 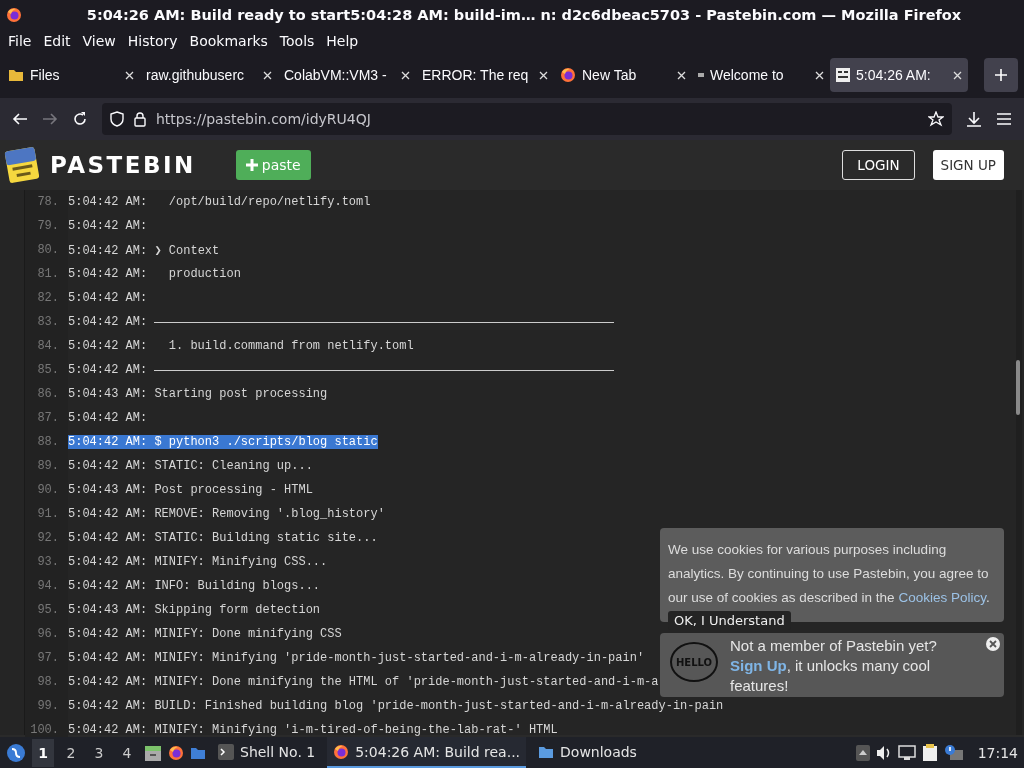 I want to click on signup-text: Not a member of Pastebin yet? Sign Up, it unlocks many cool features!, so click(x=834, y=666).